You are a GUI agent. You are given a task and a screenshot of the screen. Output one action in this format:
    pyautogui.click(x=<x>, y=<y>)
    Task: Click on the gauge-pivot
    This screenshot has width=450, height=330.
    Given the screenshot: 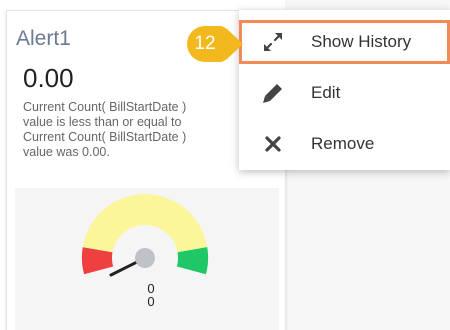 What is the action you would take?
    pyautogui.click(x=145, y=258)
    